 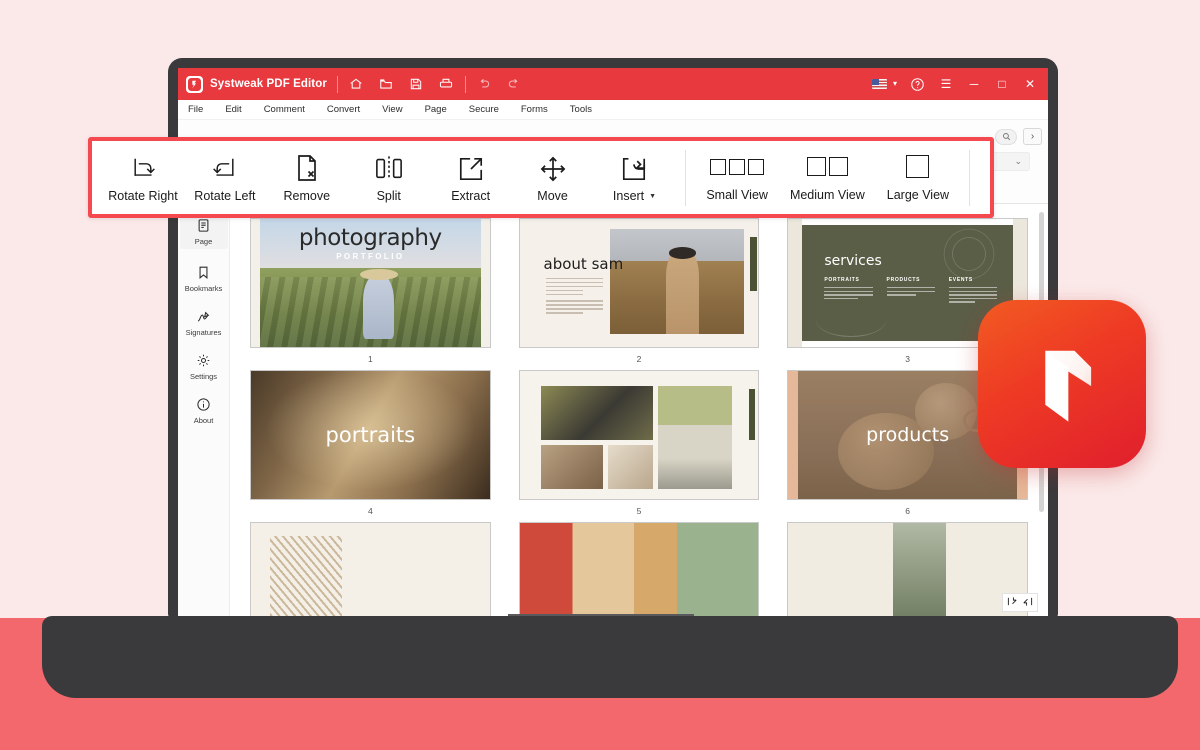 What do you see at coordinates (895, 84) in the screenshot?
I see `chevron-down-icon: ▾` at bounding box center [895, 84].